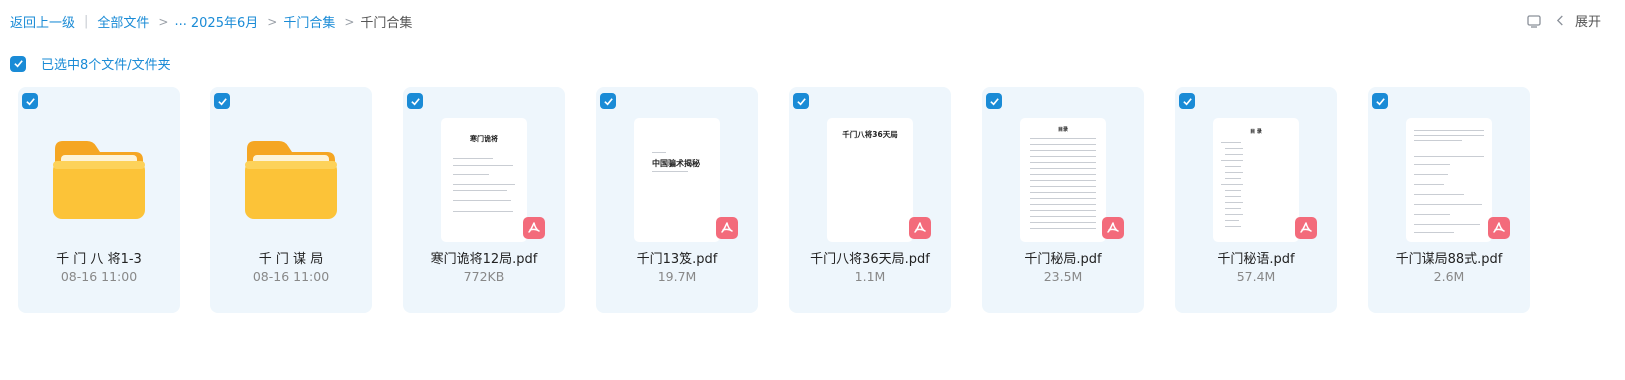 This screenshot has height=380, width=1625. What do you see at coordinates (309, 21) in the screenshot?
I see `breadcrumb-parent: 千门合集` at bounding box center [309, 21].